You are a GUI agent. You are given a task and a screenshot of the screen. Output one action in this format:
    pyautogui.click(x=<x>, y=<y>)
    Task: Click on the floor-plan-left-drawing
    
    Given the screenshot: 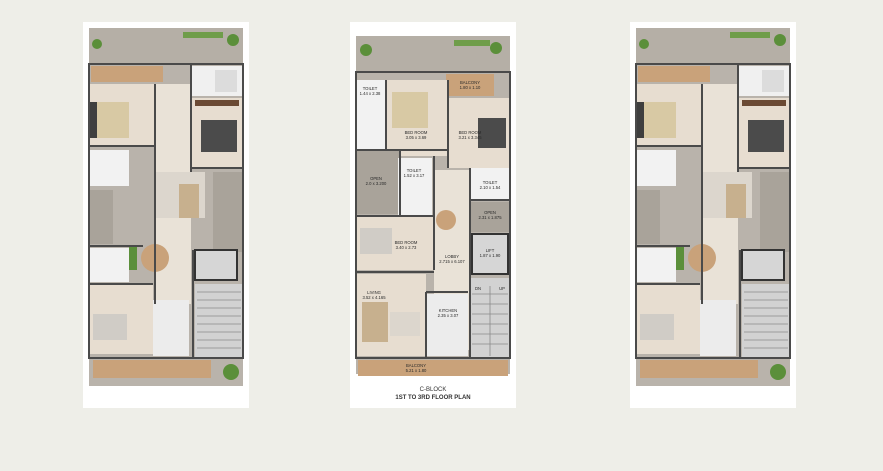 What is the action you would take?
    pyautogui.click(x=166, y=207)
    